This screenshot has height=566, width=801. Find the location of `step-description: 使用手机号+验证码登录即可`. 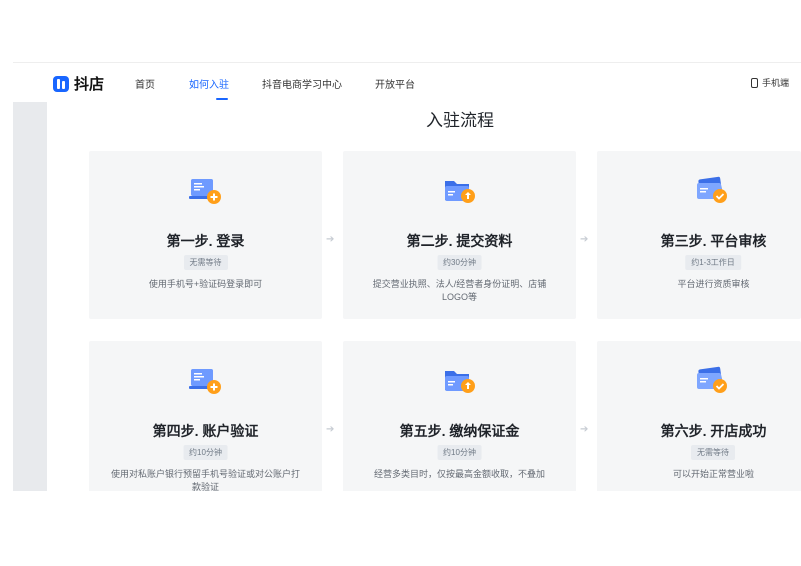

step-description: 使用手机号+验证码登录即可 is located at coordinates (205, 284).